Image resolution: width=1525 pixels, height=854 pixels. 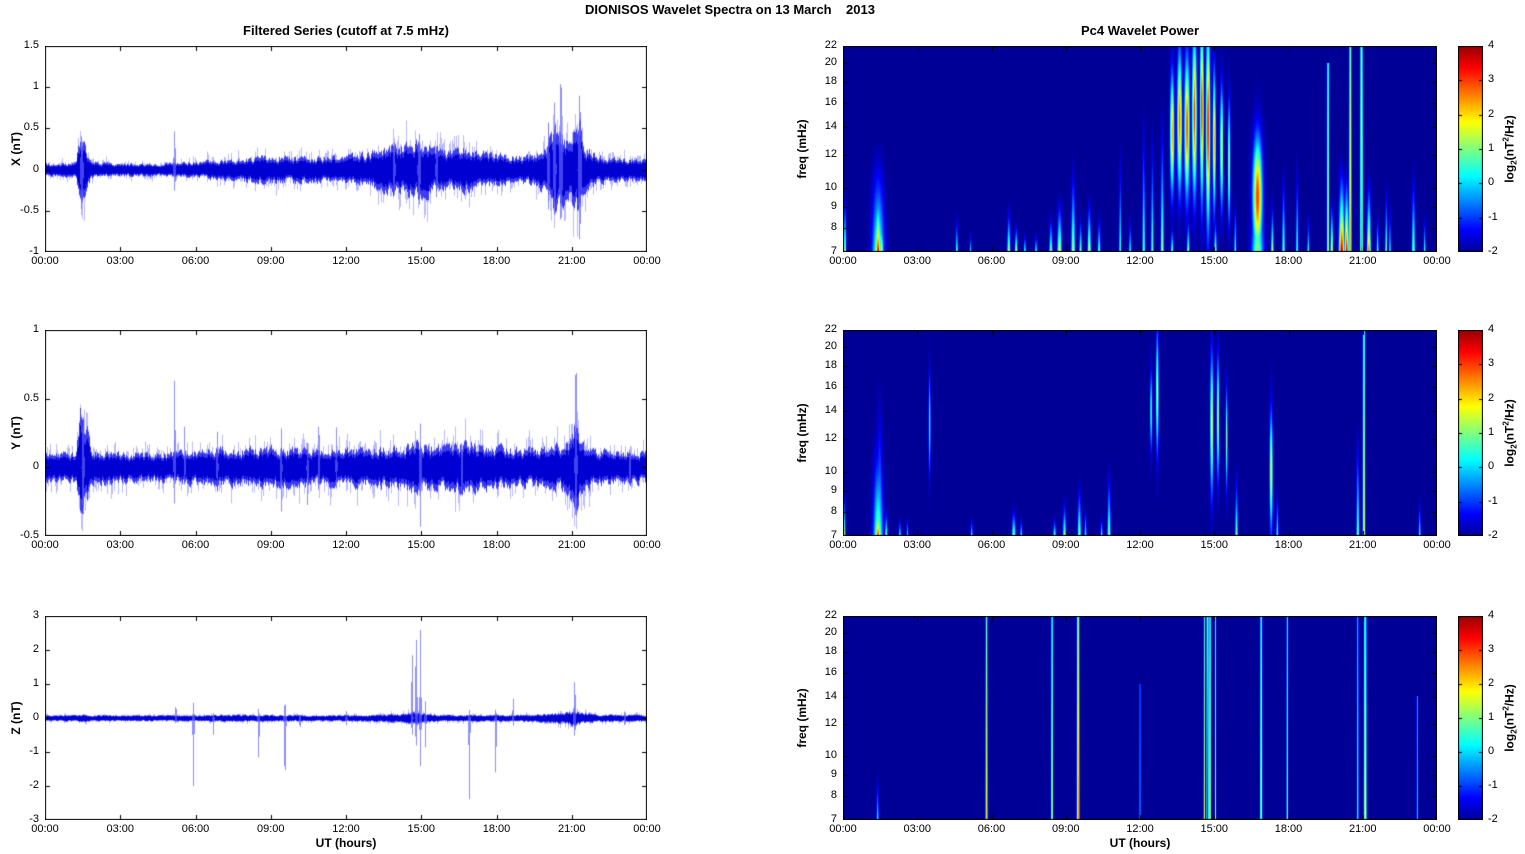 I want to click on wavelet-xtick-label: 21:00, so click(x=1362, y=545).